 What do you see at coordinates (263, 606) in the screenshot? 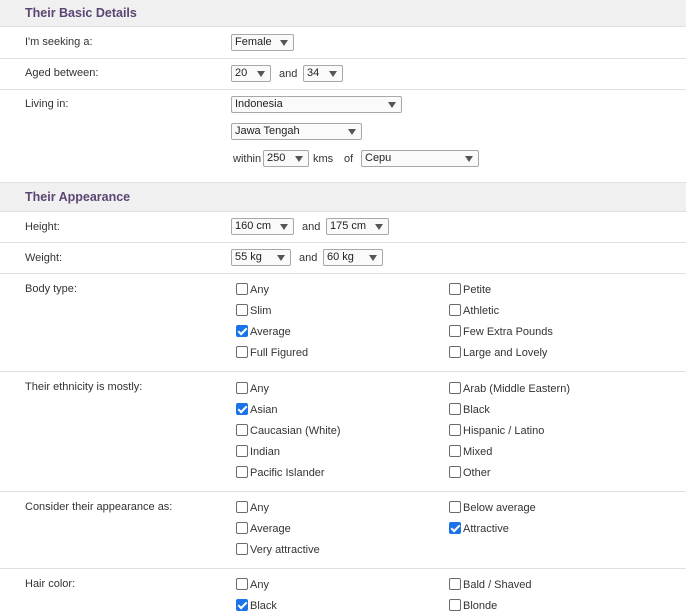
I see `hair-color-option-label: Black` at bounding box center [263, 606].